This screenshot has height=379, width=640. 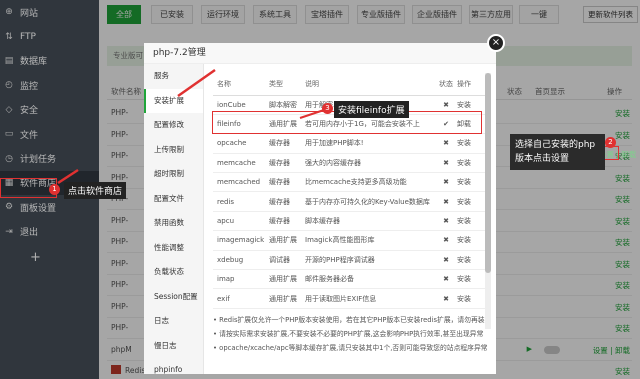 What do you see at coordinates (446, 84) in the screenshot?
I see `col-status: 状态` at bounding box center [446, 84].